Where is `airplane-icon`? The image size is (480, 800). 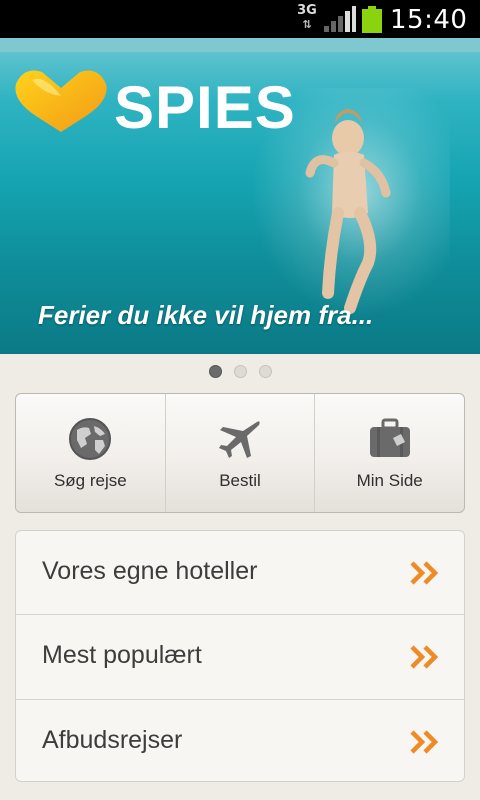 airplane-icon is located at coordinates (239, 439).